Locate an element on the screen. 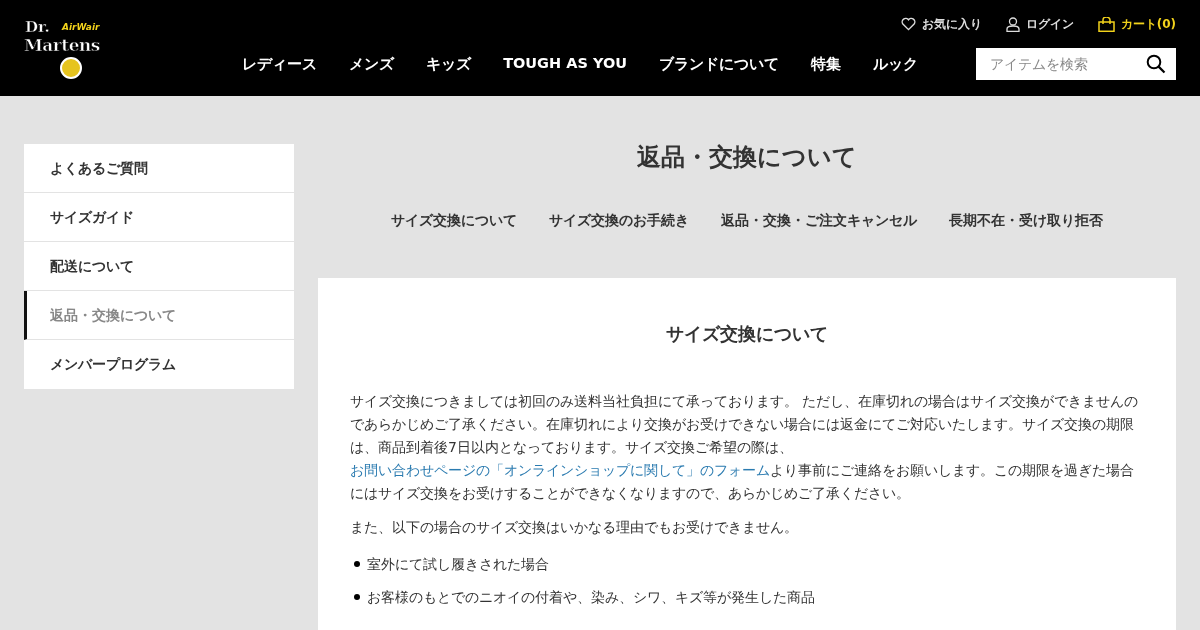 The width and height of the screenshot is (1200, 630). page-title: 返品・交換について is located at coordinates (747, 157).